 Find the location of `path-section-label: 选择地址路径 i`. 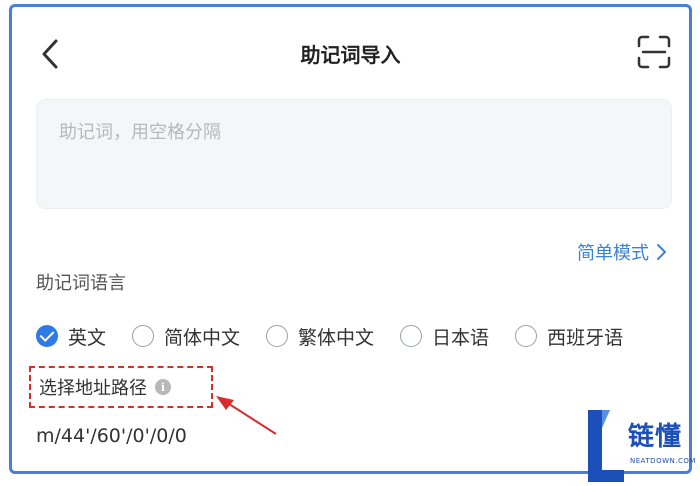

path-section-label: 选择地址路径 i is located at coordinates (121, 387).